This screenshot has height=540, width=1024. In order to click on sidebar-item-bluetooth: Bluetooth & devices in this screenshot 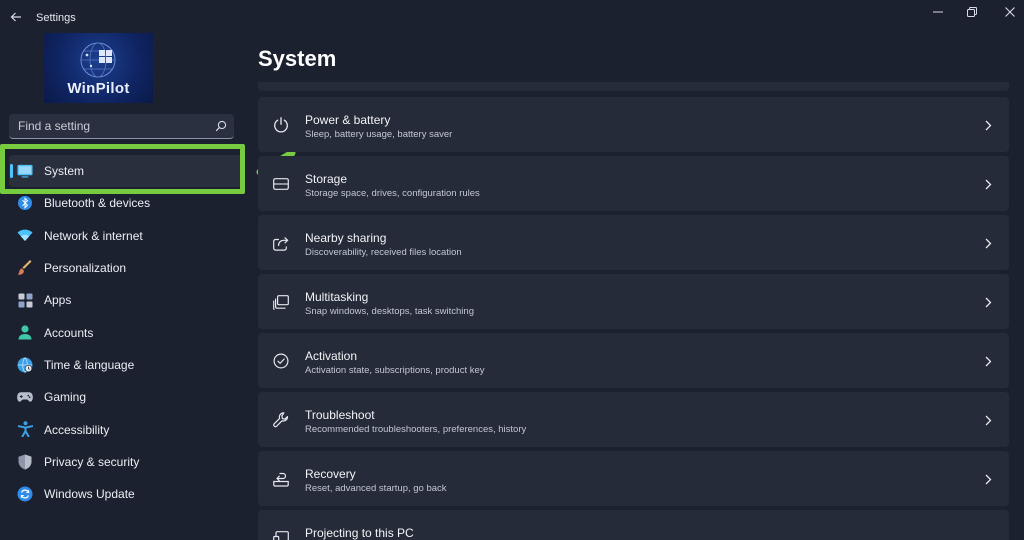, I will do `click(126, 203)`.